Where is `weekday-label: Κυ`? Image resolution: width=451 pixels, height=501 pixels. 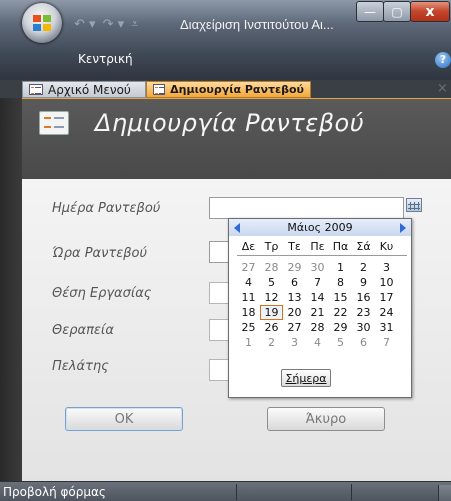
weekday-label: Κυ is located at coordinates (386, 246).